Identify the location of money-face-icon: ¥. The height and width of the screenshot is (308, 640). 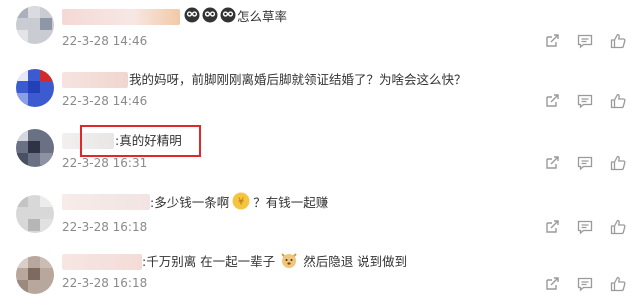
(241, 203).